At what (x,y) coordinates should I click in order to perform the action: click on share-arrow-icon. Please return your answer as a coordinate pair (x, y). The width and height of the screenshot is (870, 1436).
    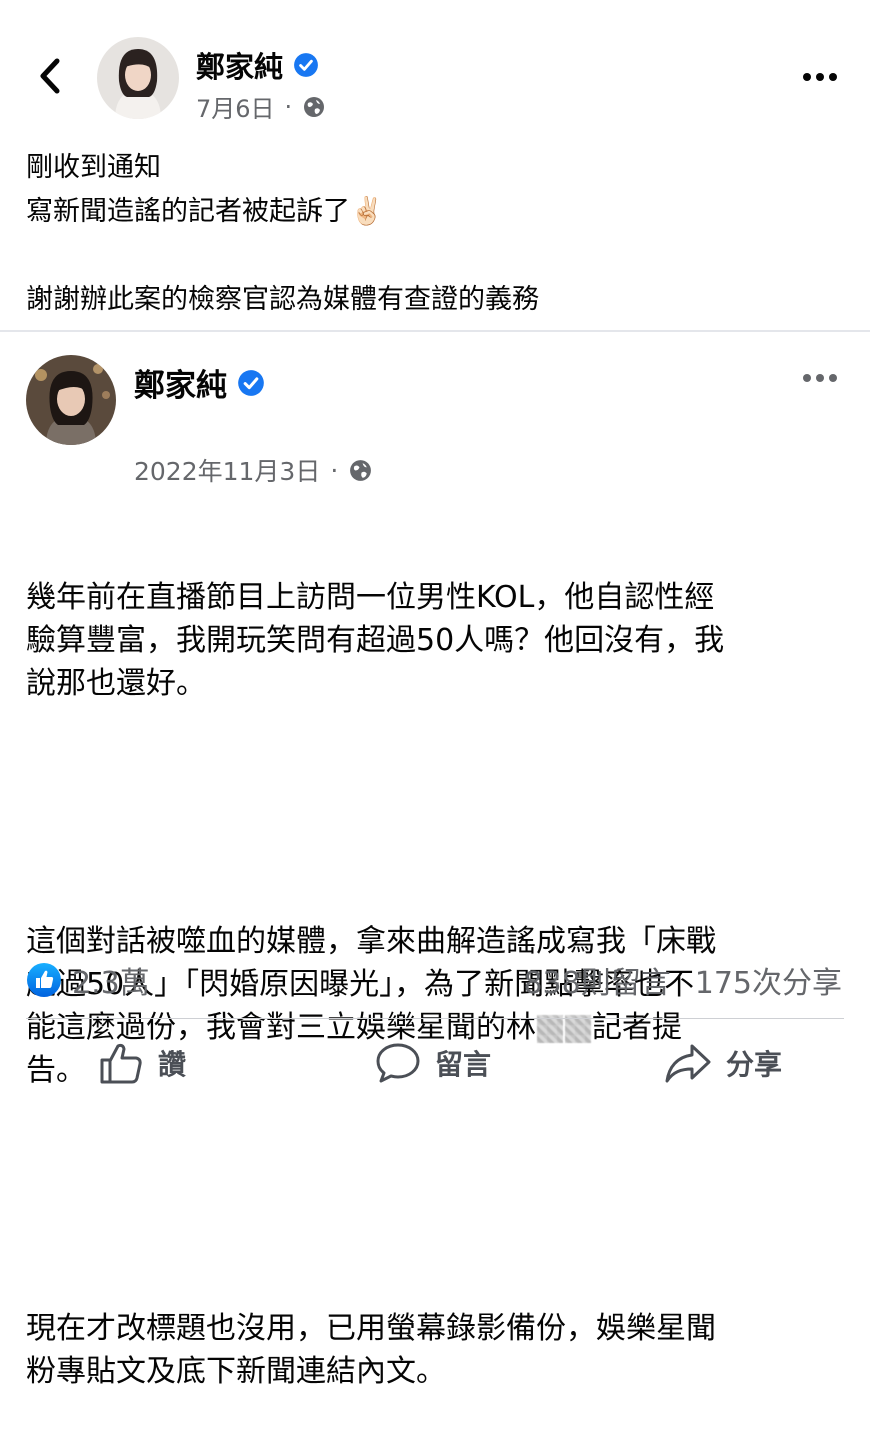
    Looking at the image, I should click on (688, 1063).